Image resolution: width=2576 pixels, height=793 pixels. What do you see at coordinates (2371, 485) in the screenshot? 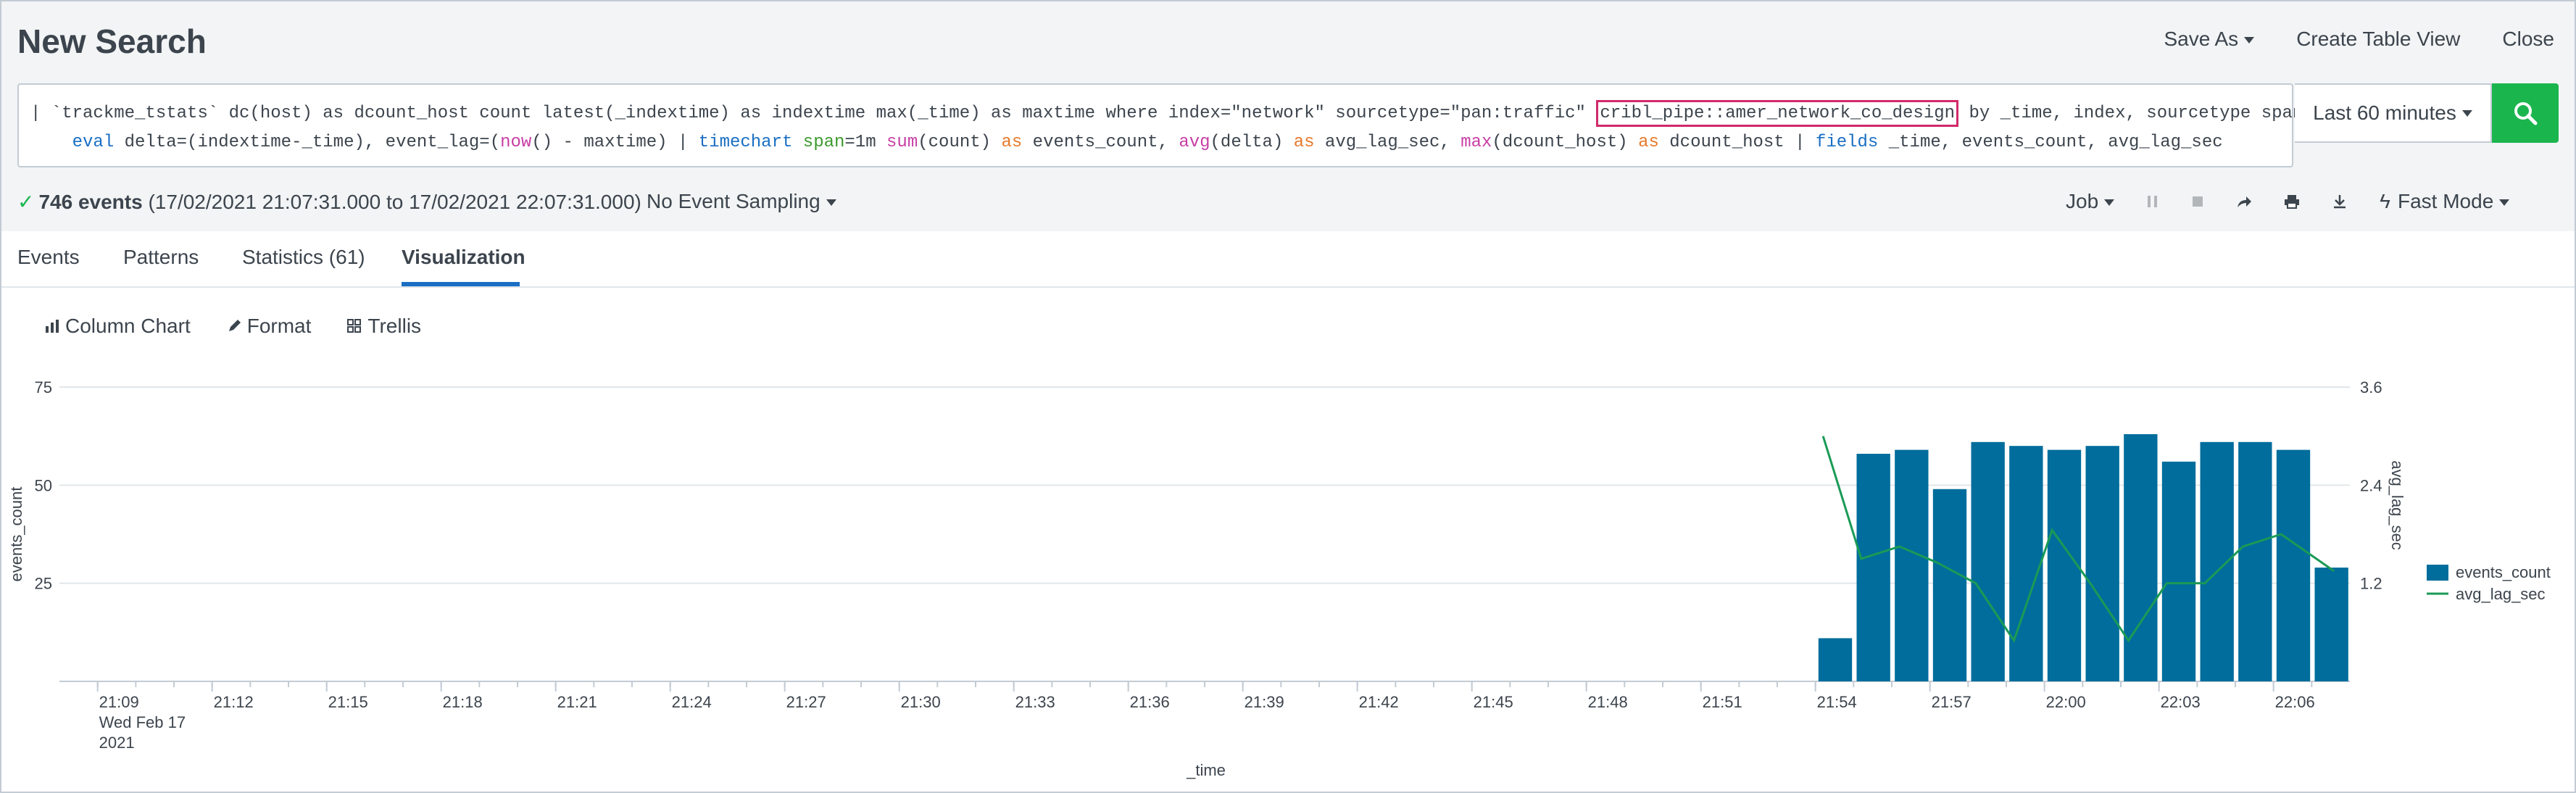
I see `y2-tick-label: 2.4` at bounding box center [2371, 485].